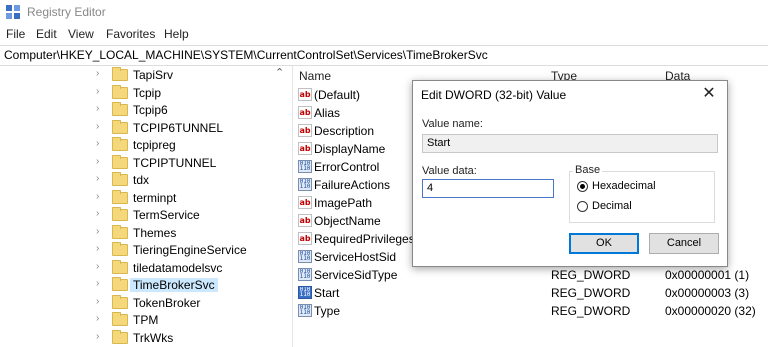 The height and width of the screenshot is (347, 768). Describe the element at coordinates (176, 34) in the screenshot. I see `menu-help: Help` at that location.